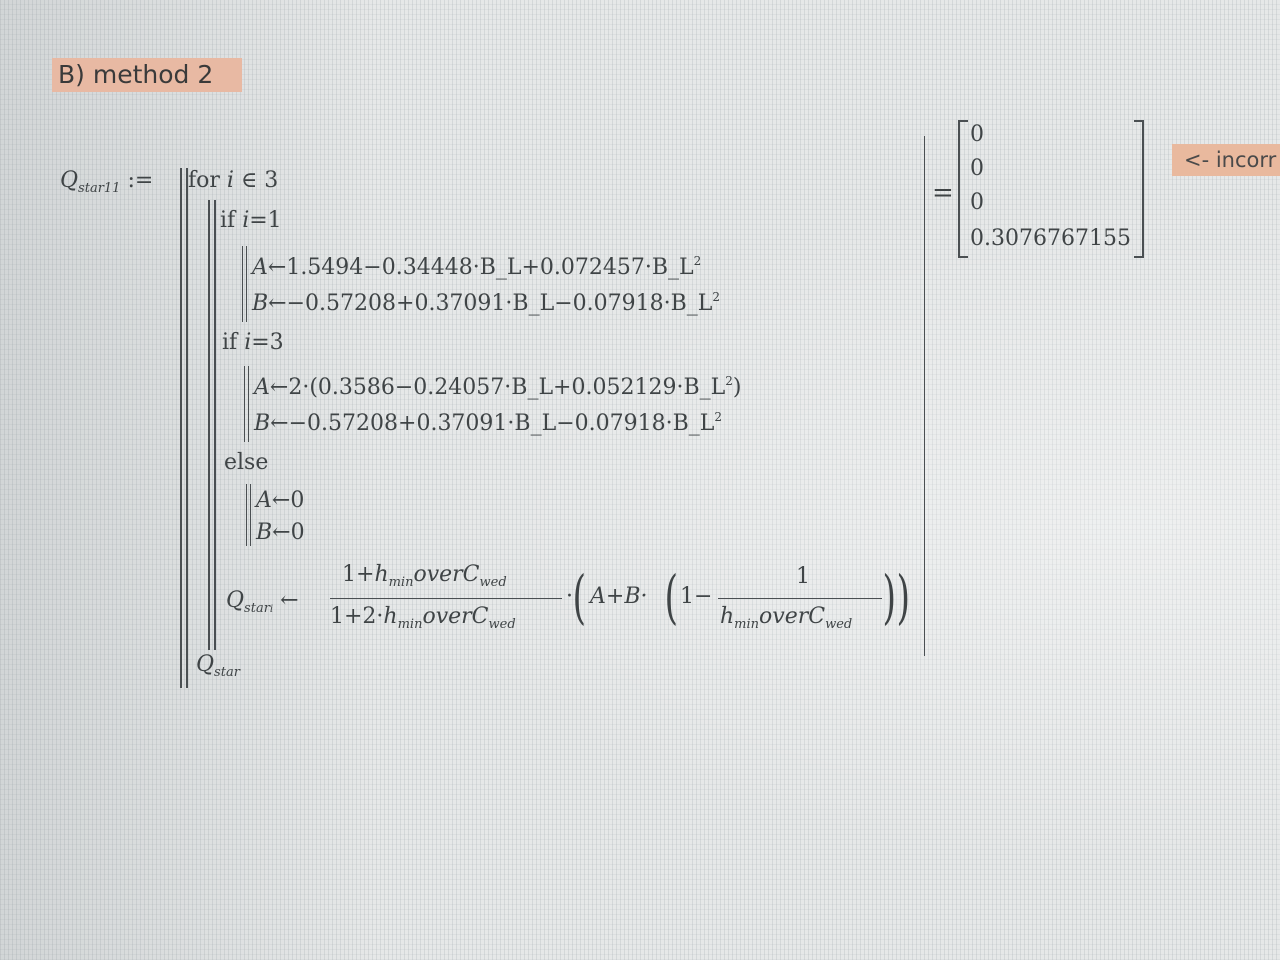 This screenshot has height=960, width=1280. Describe the element at coordinates (230, 180) in the screenshot. I see `loop-var: i` at that location.